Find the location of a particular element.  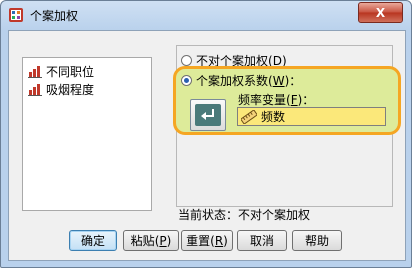

move-variable-button is located at coordinates (208, 115).